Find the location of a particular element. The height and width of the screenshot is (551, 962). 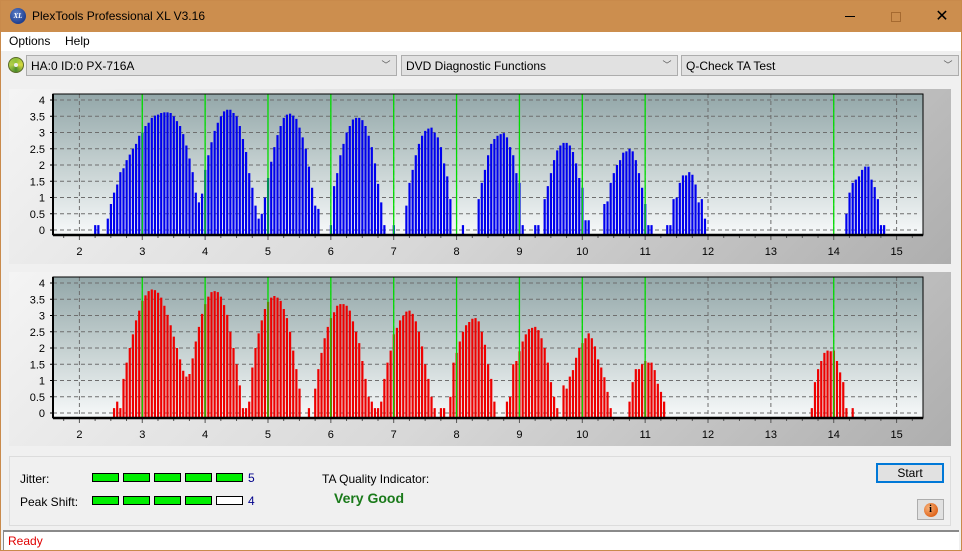

x-tick-label: 14 is located at coordinates (834, 252).